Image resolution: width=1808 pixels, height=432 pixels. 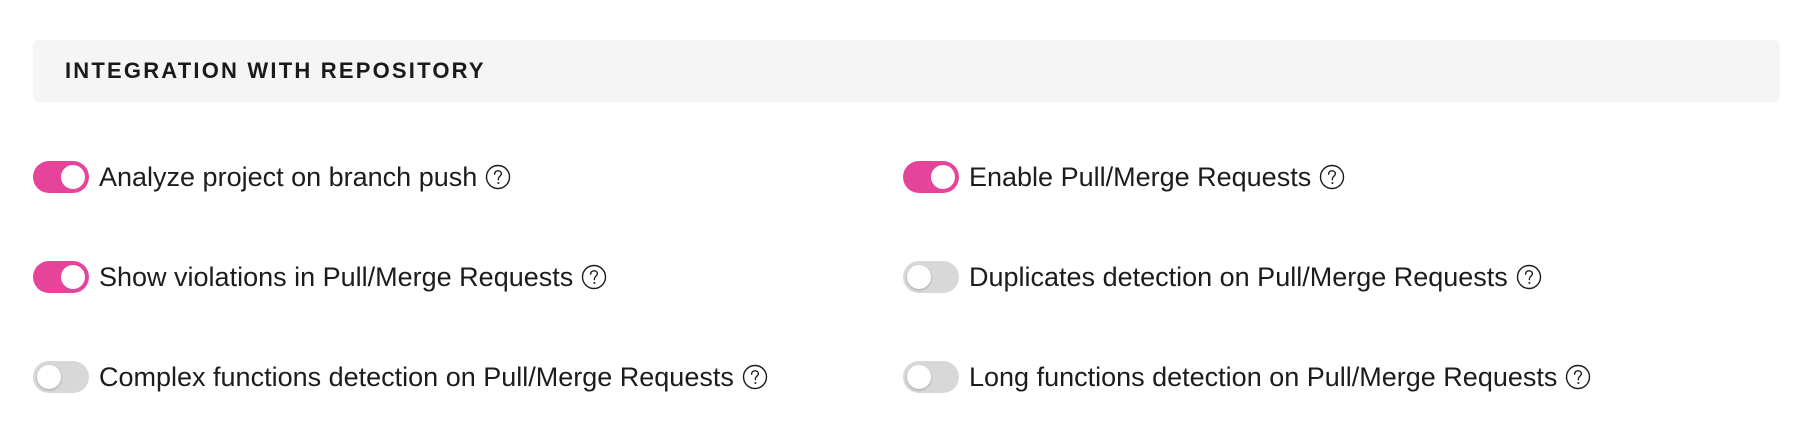 I want to click on section-title: INTEGRATION WITH REPOSITORY, so click(x=275, y=70).